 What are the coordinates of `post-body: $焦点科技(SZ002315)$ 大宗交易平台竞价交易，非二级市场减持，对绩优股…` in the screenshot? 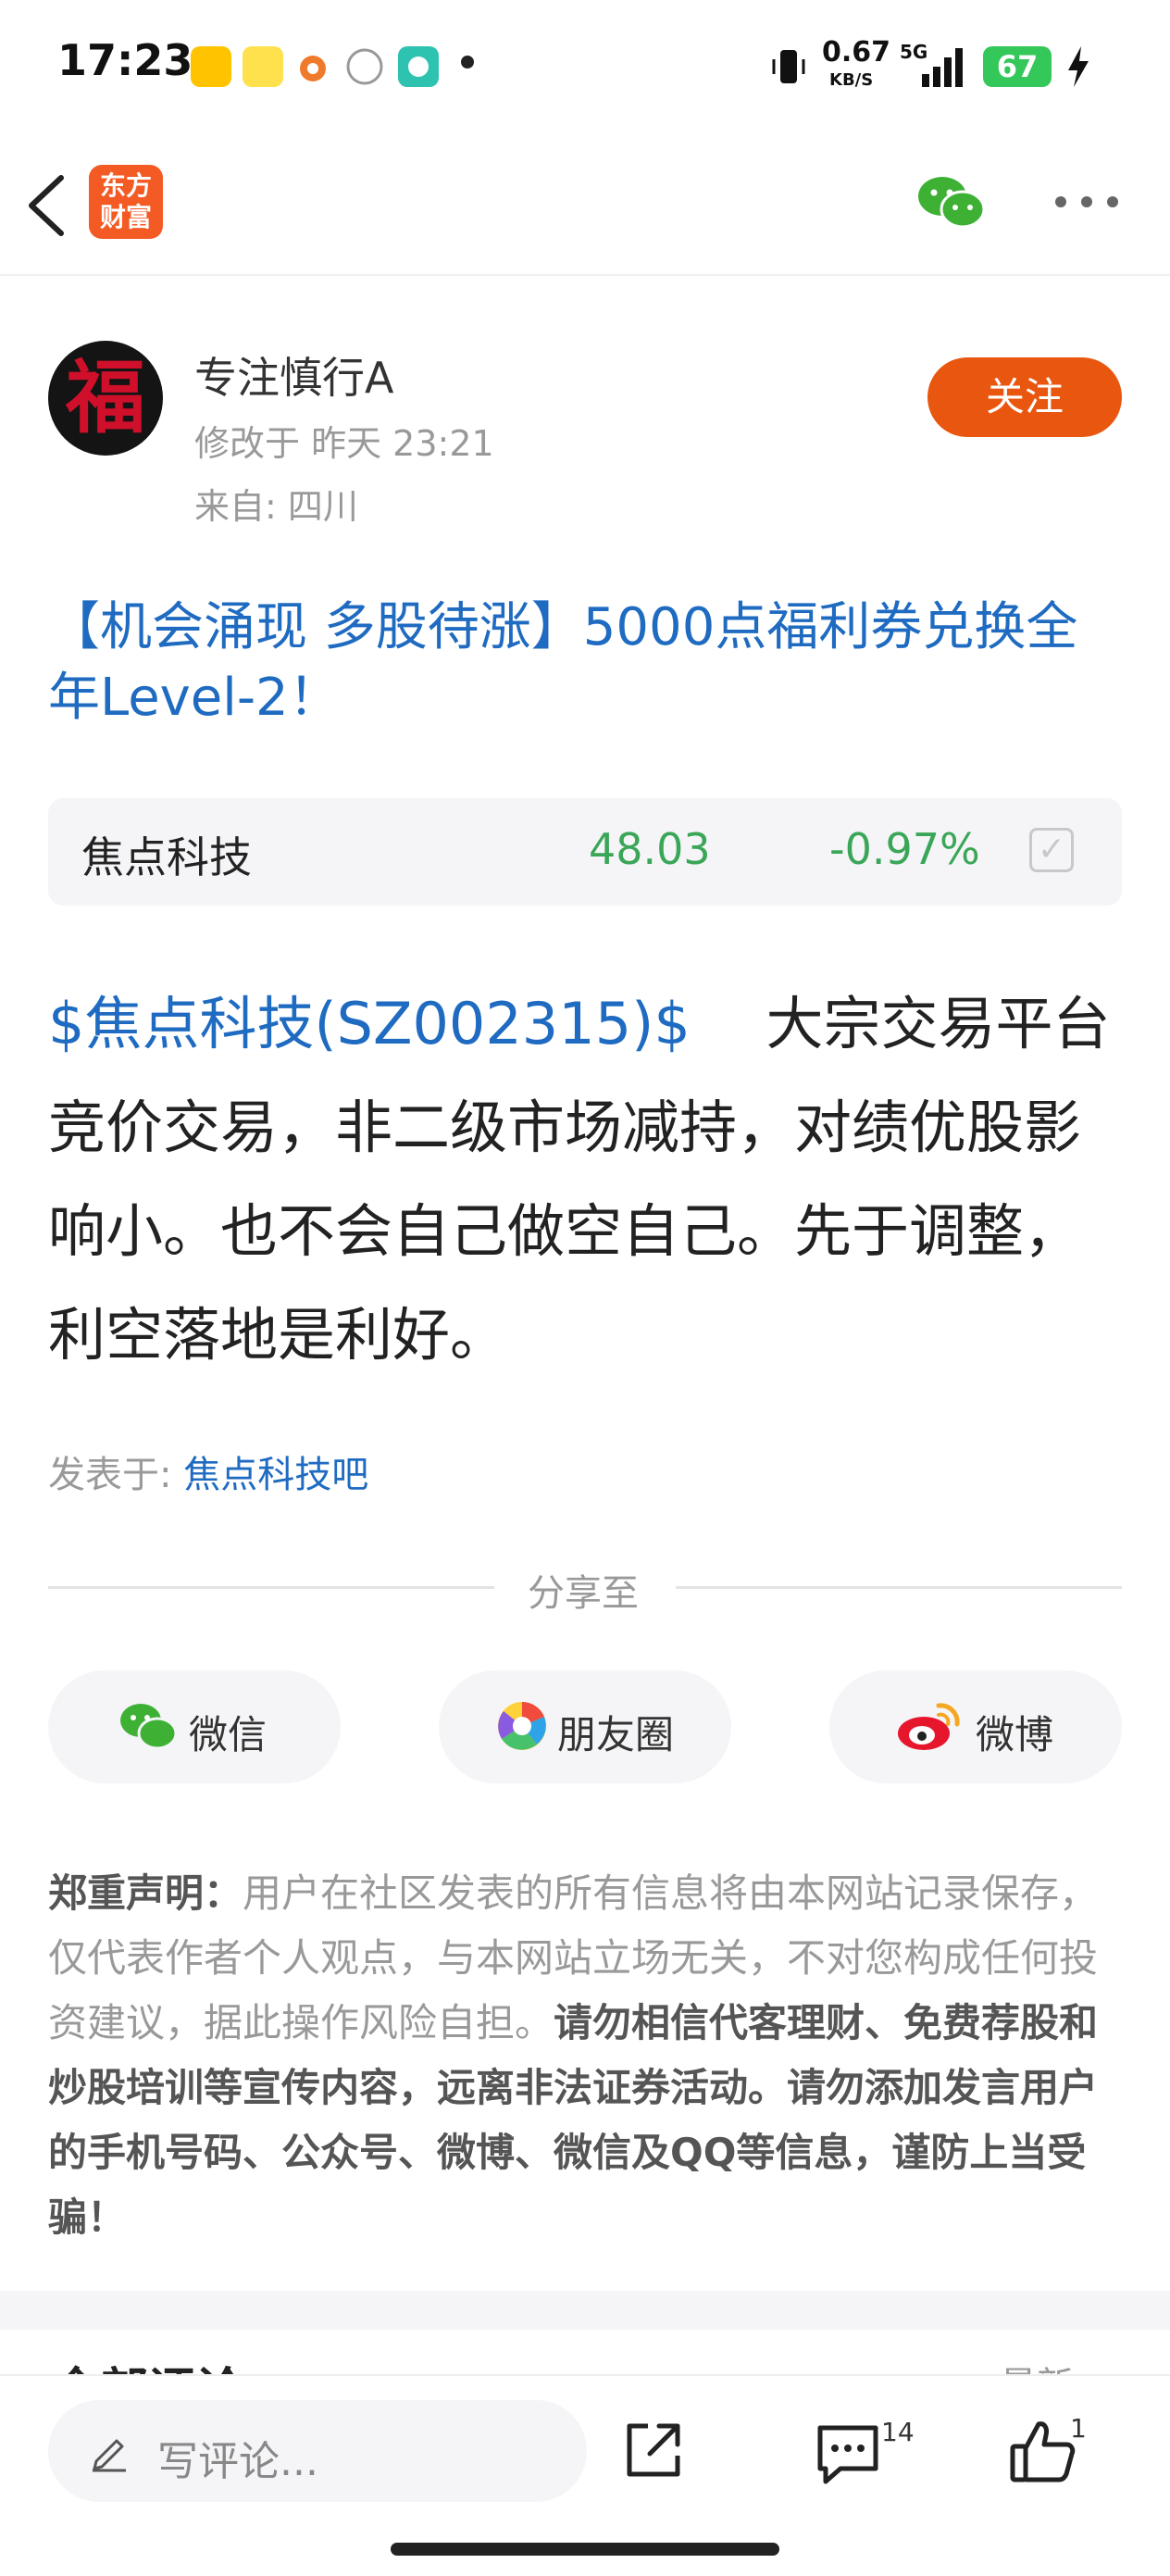 It's located at (585, 1179).